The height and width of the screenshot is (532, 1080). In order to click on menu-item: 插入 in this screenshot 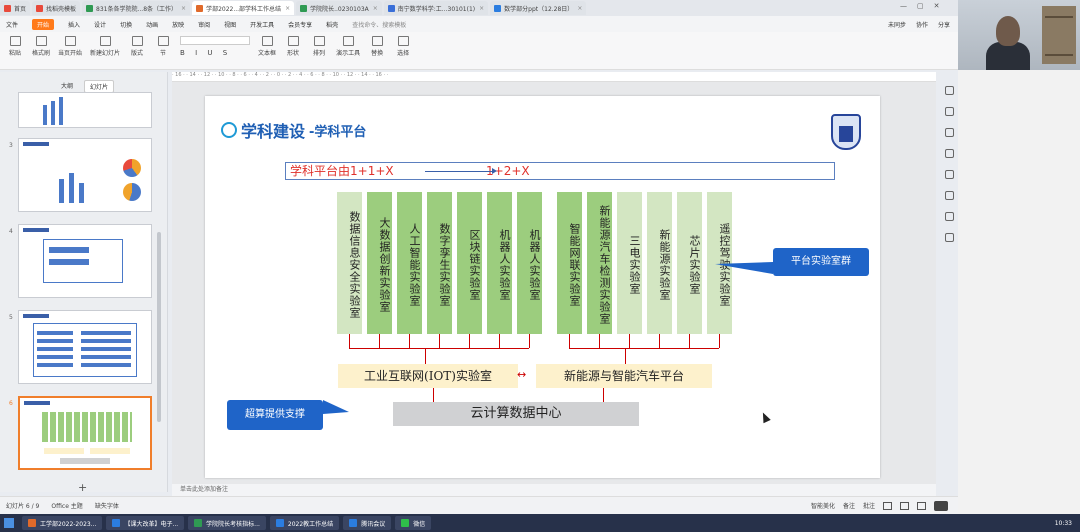, I will do `click(74, 24)`.